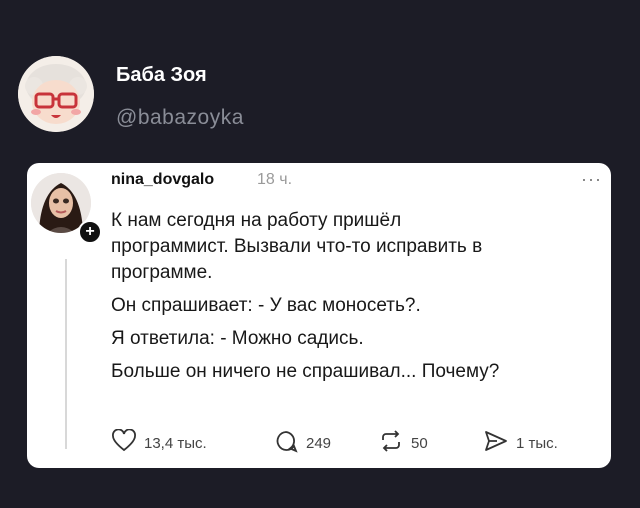  Describe the element at coordinates (305, 371) in the screenshot. I see `post-line: Больше он ничего не спрашивал... Почему?` at that location.